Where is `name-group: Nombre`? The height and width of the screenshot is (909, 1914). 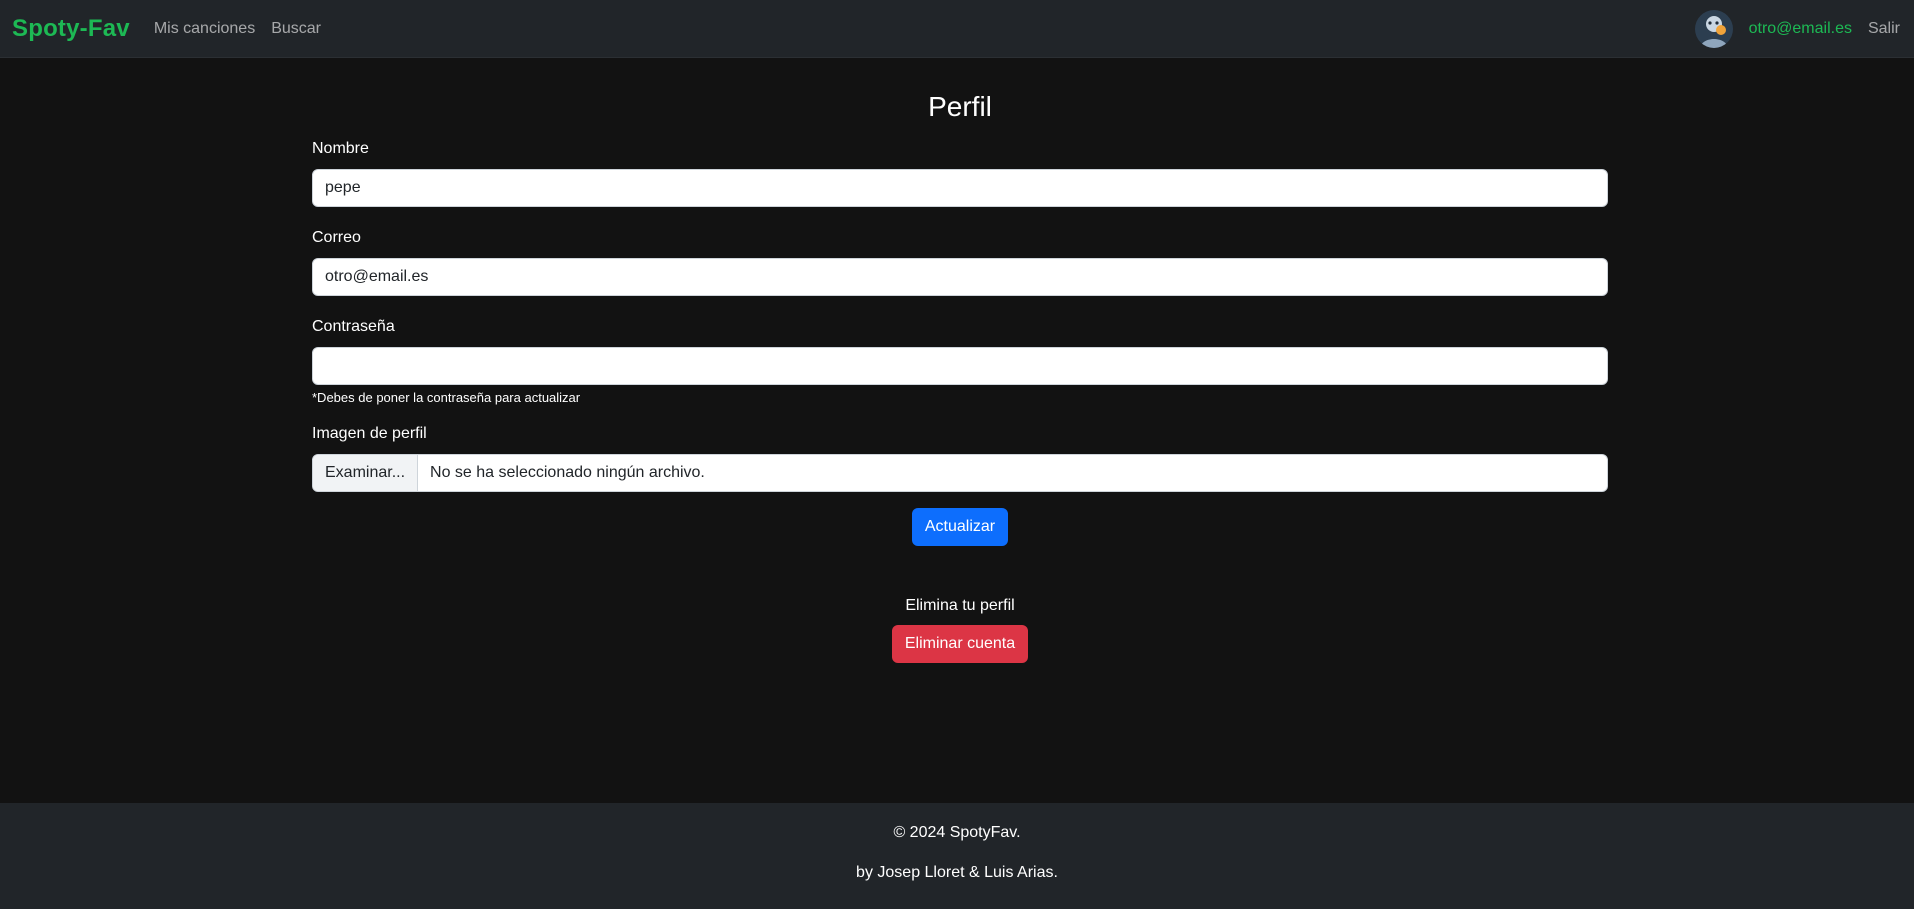
name-group: Nombre is located at coordinates (960, 173).